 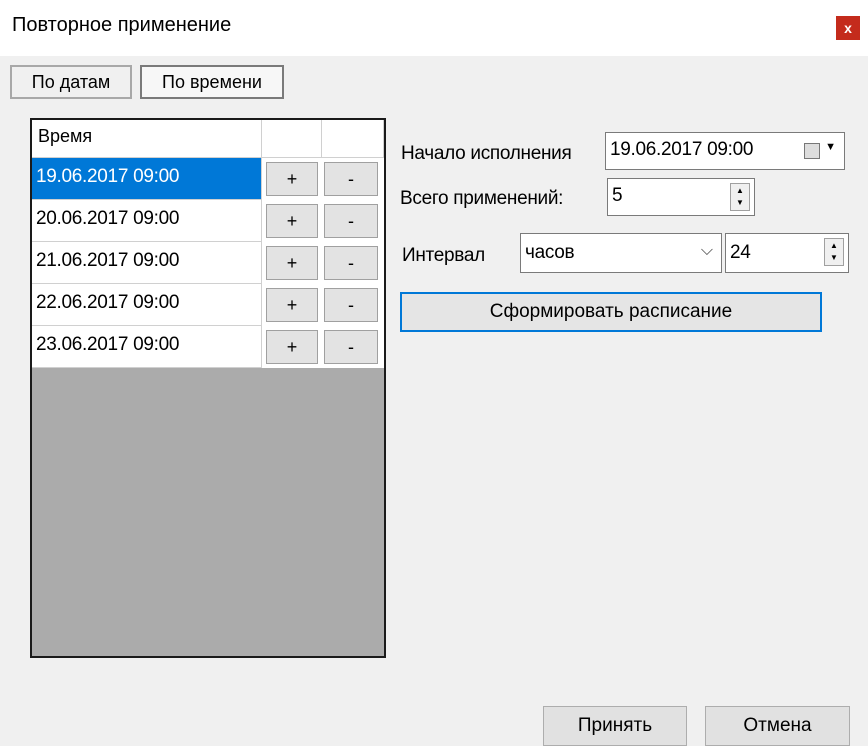 I want to click on grid-header: Время, so click(x=208, y=139).